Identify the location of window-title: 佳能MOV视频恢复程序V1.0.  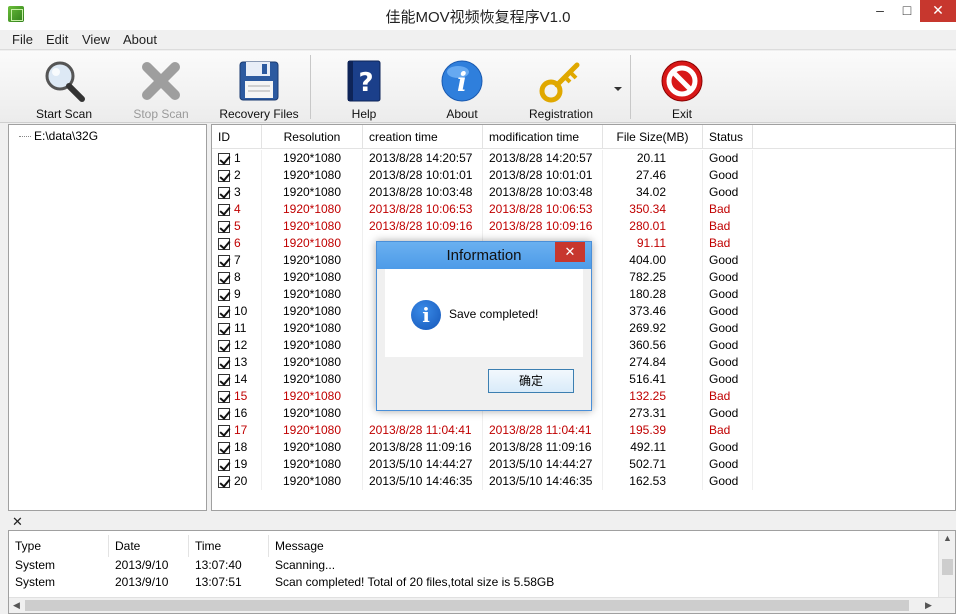
(478, 17).